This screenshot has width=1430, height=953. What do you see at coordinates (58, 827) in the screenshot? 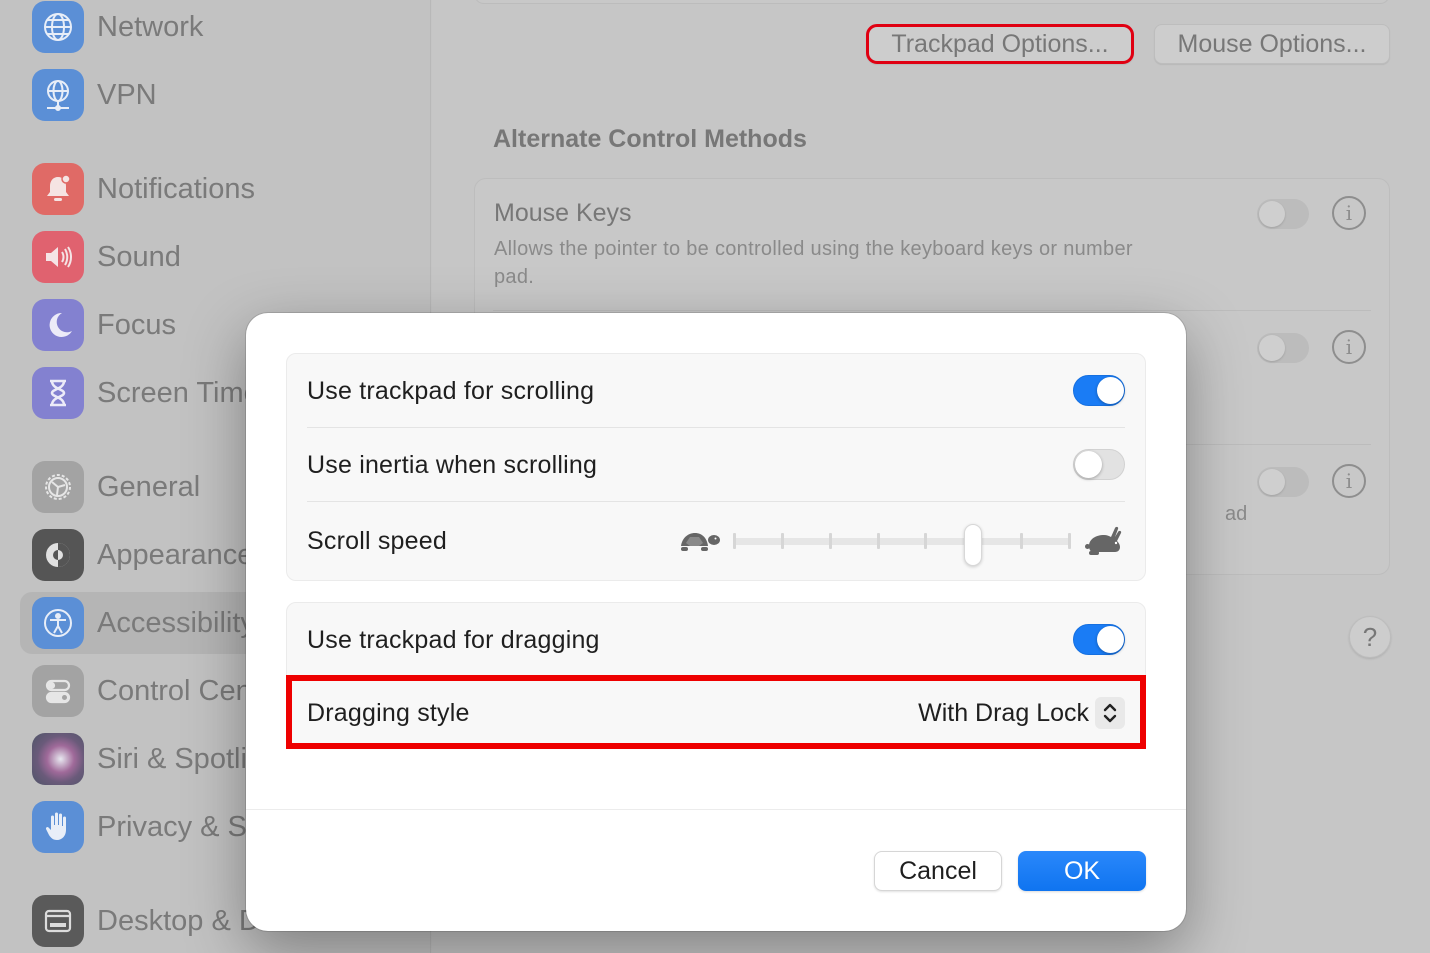
I see `hand-icon` at bounding box center [58, 827].